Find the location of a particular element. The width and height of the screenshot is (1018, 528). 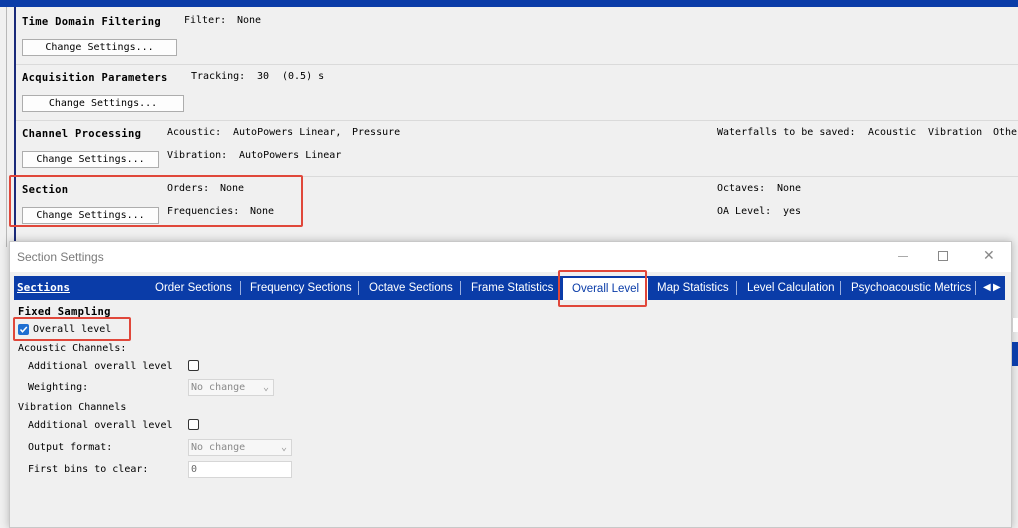

tab-level-calculation: Level Calculation is located at coordinates (791, 288).